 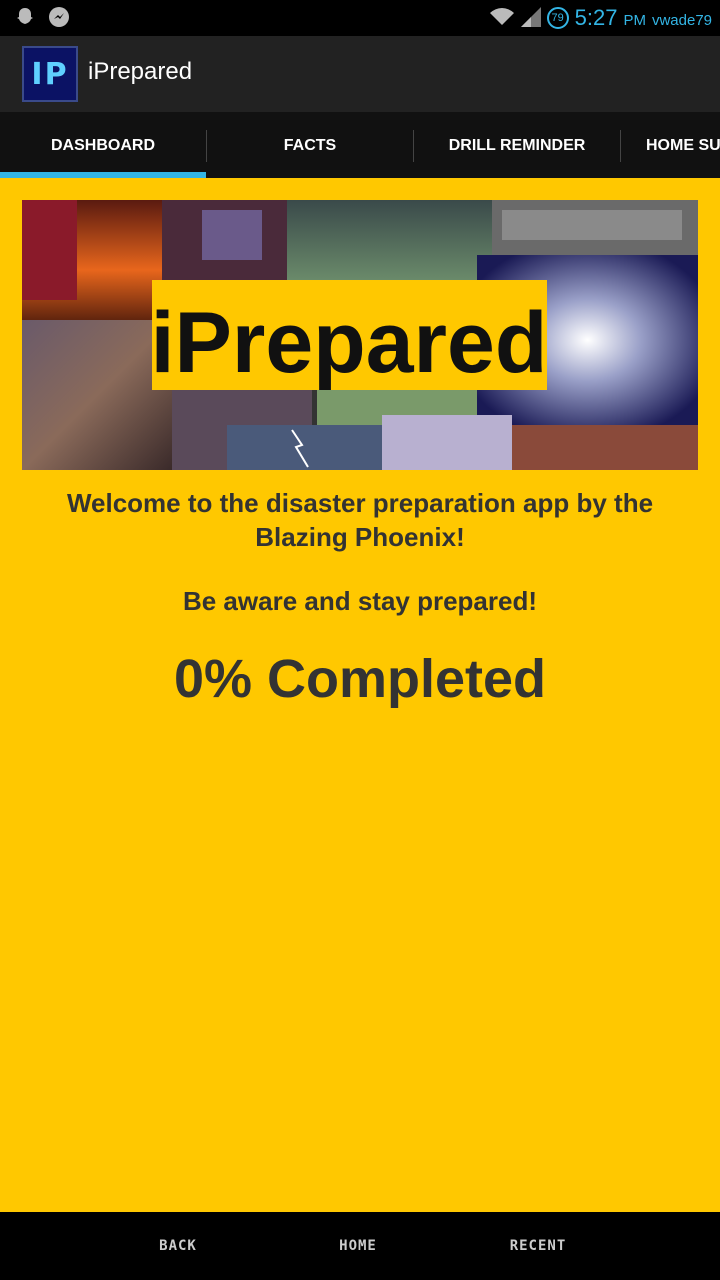 What do you see at coordinates (517, 146) in the screenshot?
I see `tab-drill-reminder: DRILL REMINDER` at bounding box center [517, 146].